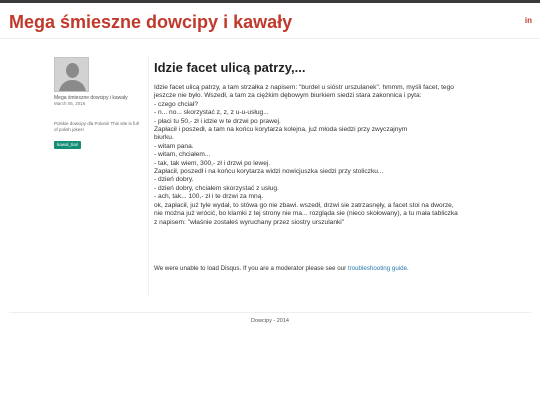 The width and height of the screenshot is (540, 405). Describe the element at coordinates (148, 175) in the screenshot. I see `sidebar-divider` at that location.